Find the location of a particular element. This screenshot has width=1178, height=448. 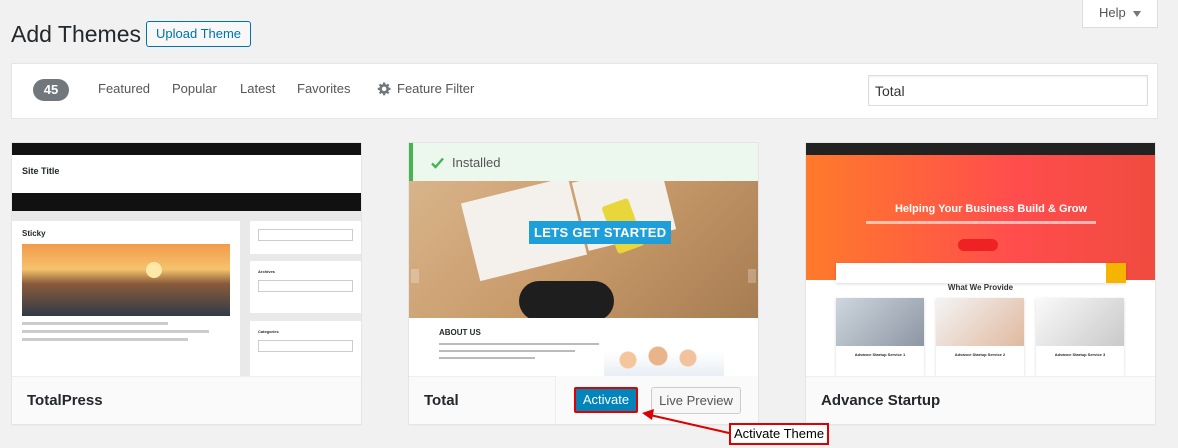

preview-sidebar-search is located at coordinates (305, 237).